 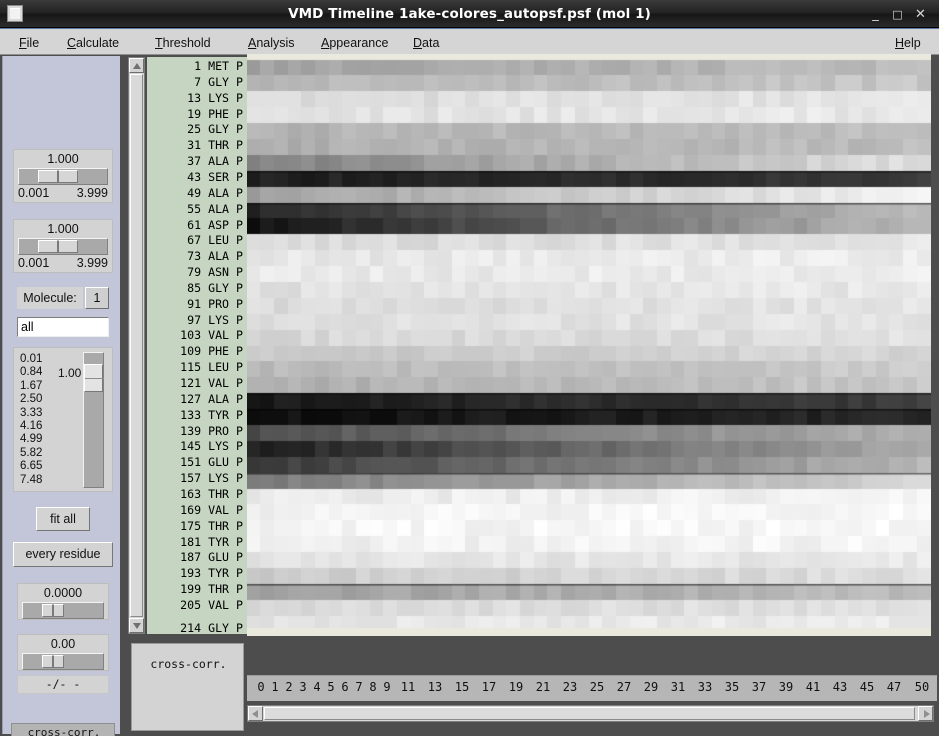 What do you see at coordinates (426, 43) in the screenshot?
I see `menu-data: Data` at bounding box center [426, 43].